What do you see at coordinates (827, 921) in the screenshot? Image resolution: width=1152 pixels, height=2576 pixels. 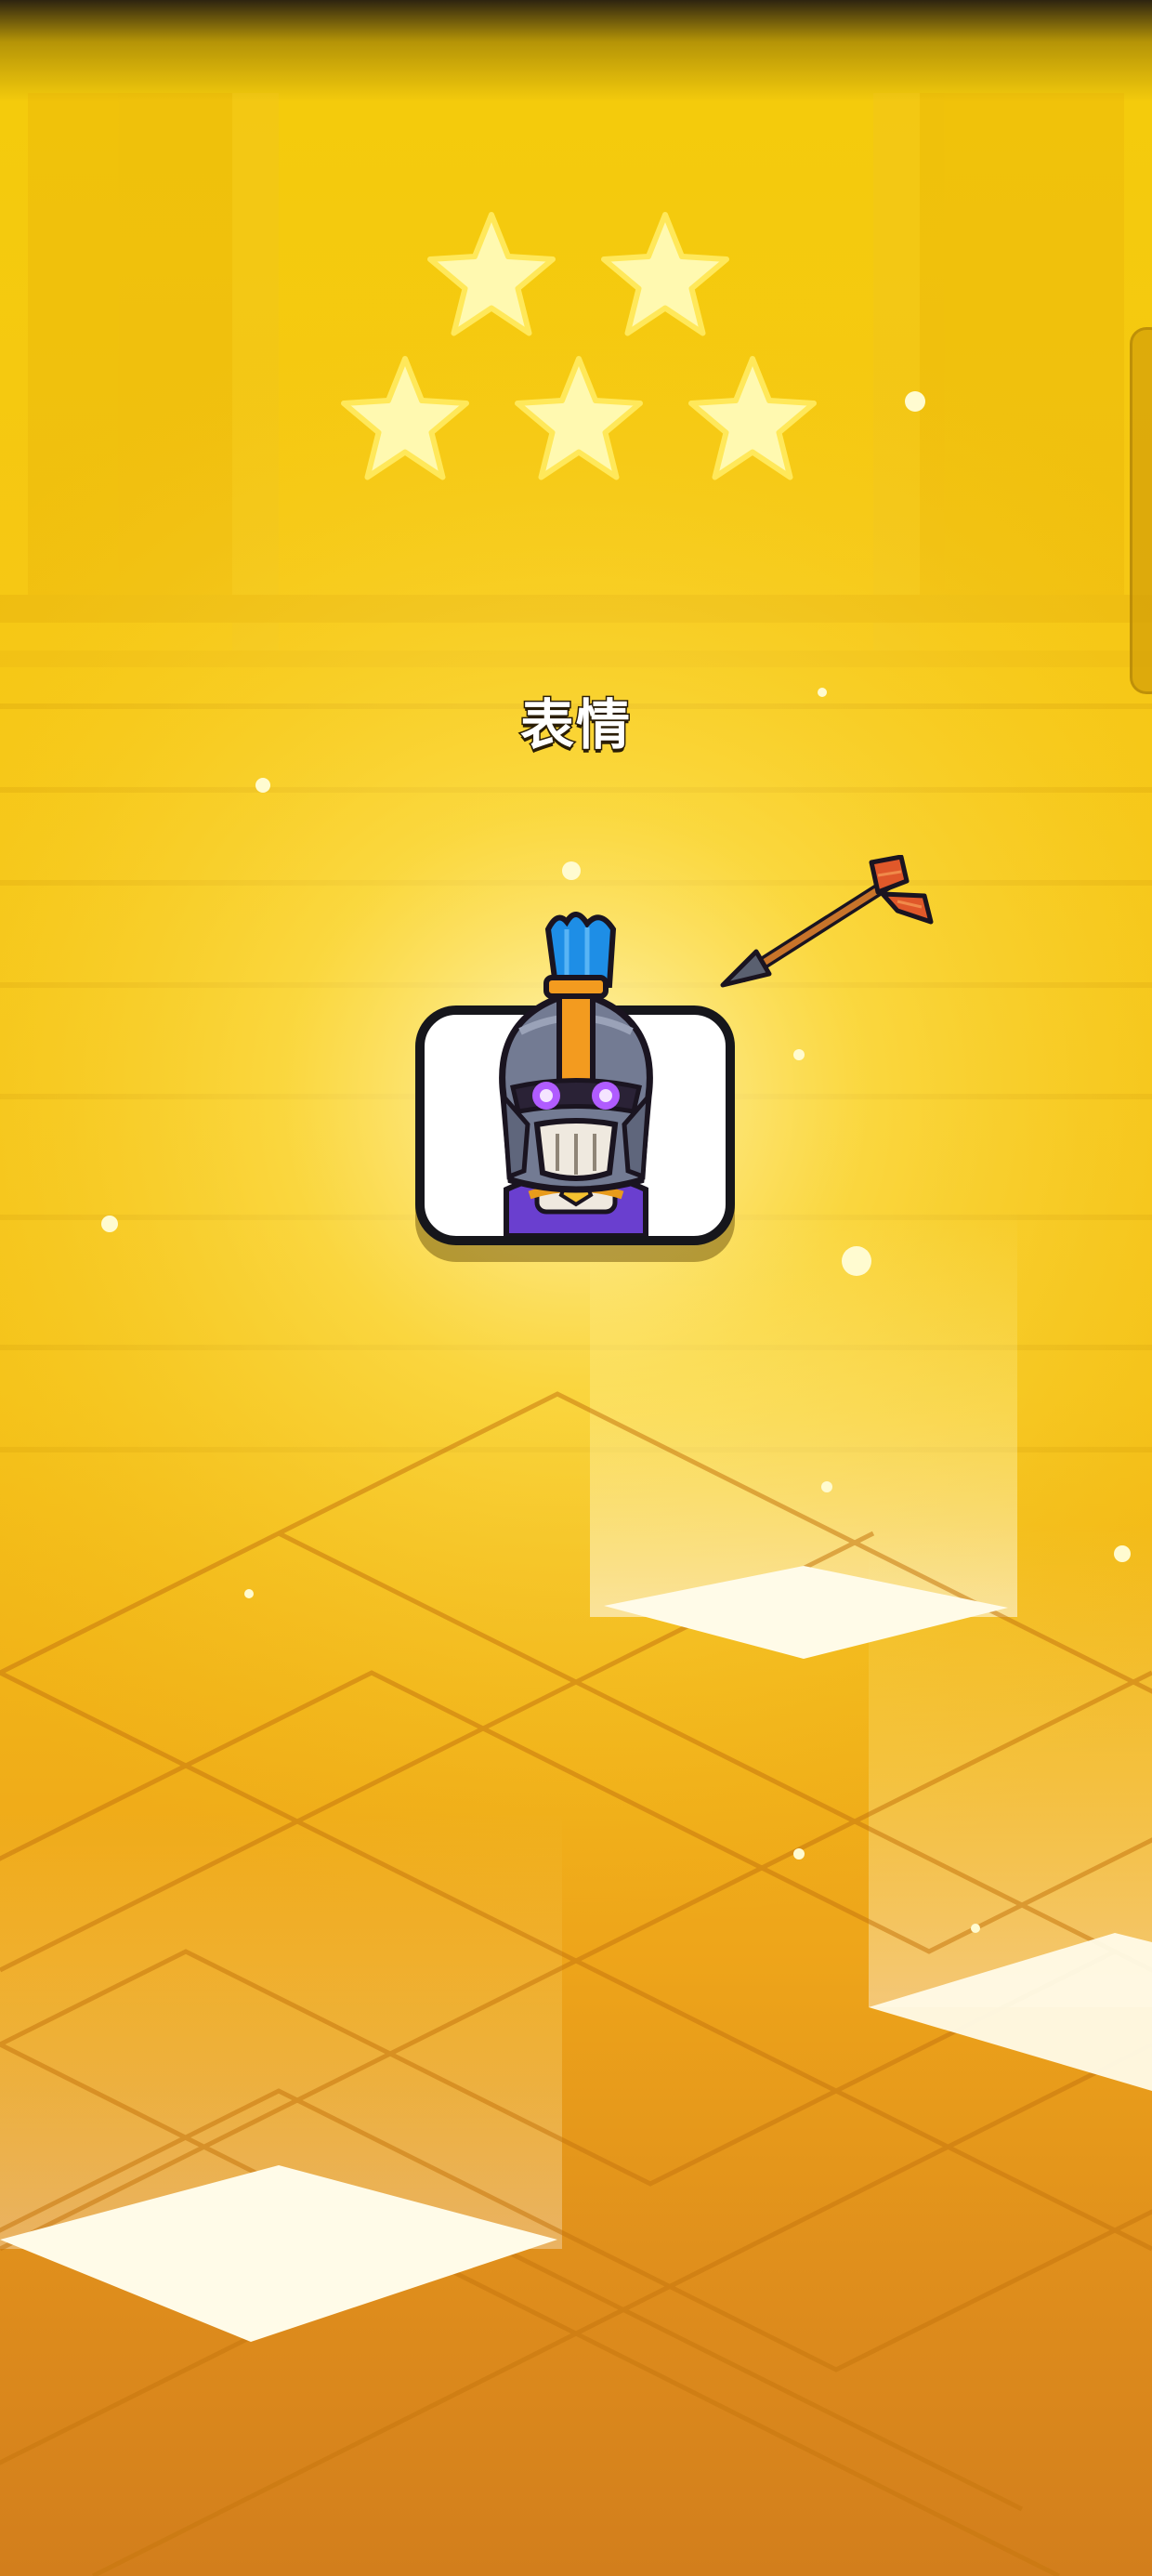 I see `arrow-icon` at bounding box center [827, 921].